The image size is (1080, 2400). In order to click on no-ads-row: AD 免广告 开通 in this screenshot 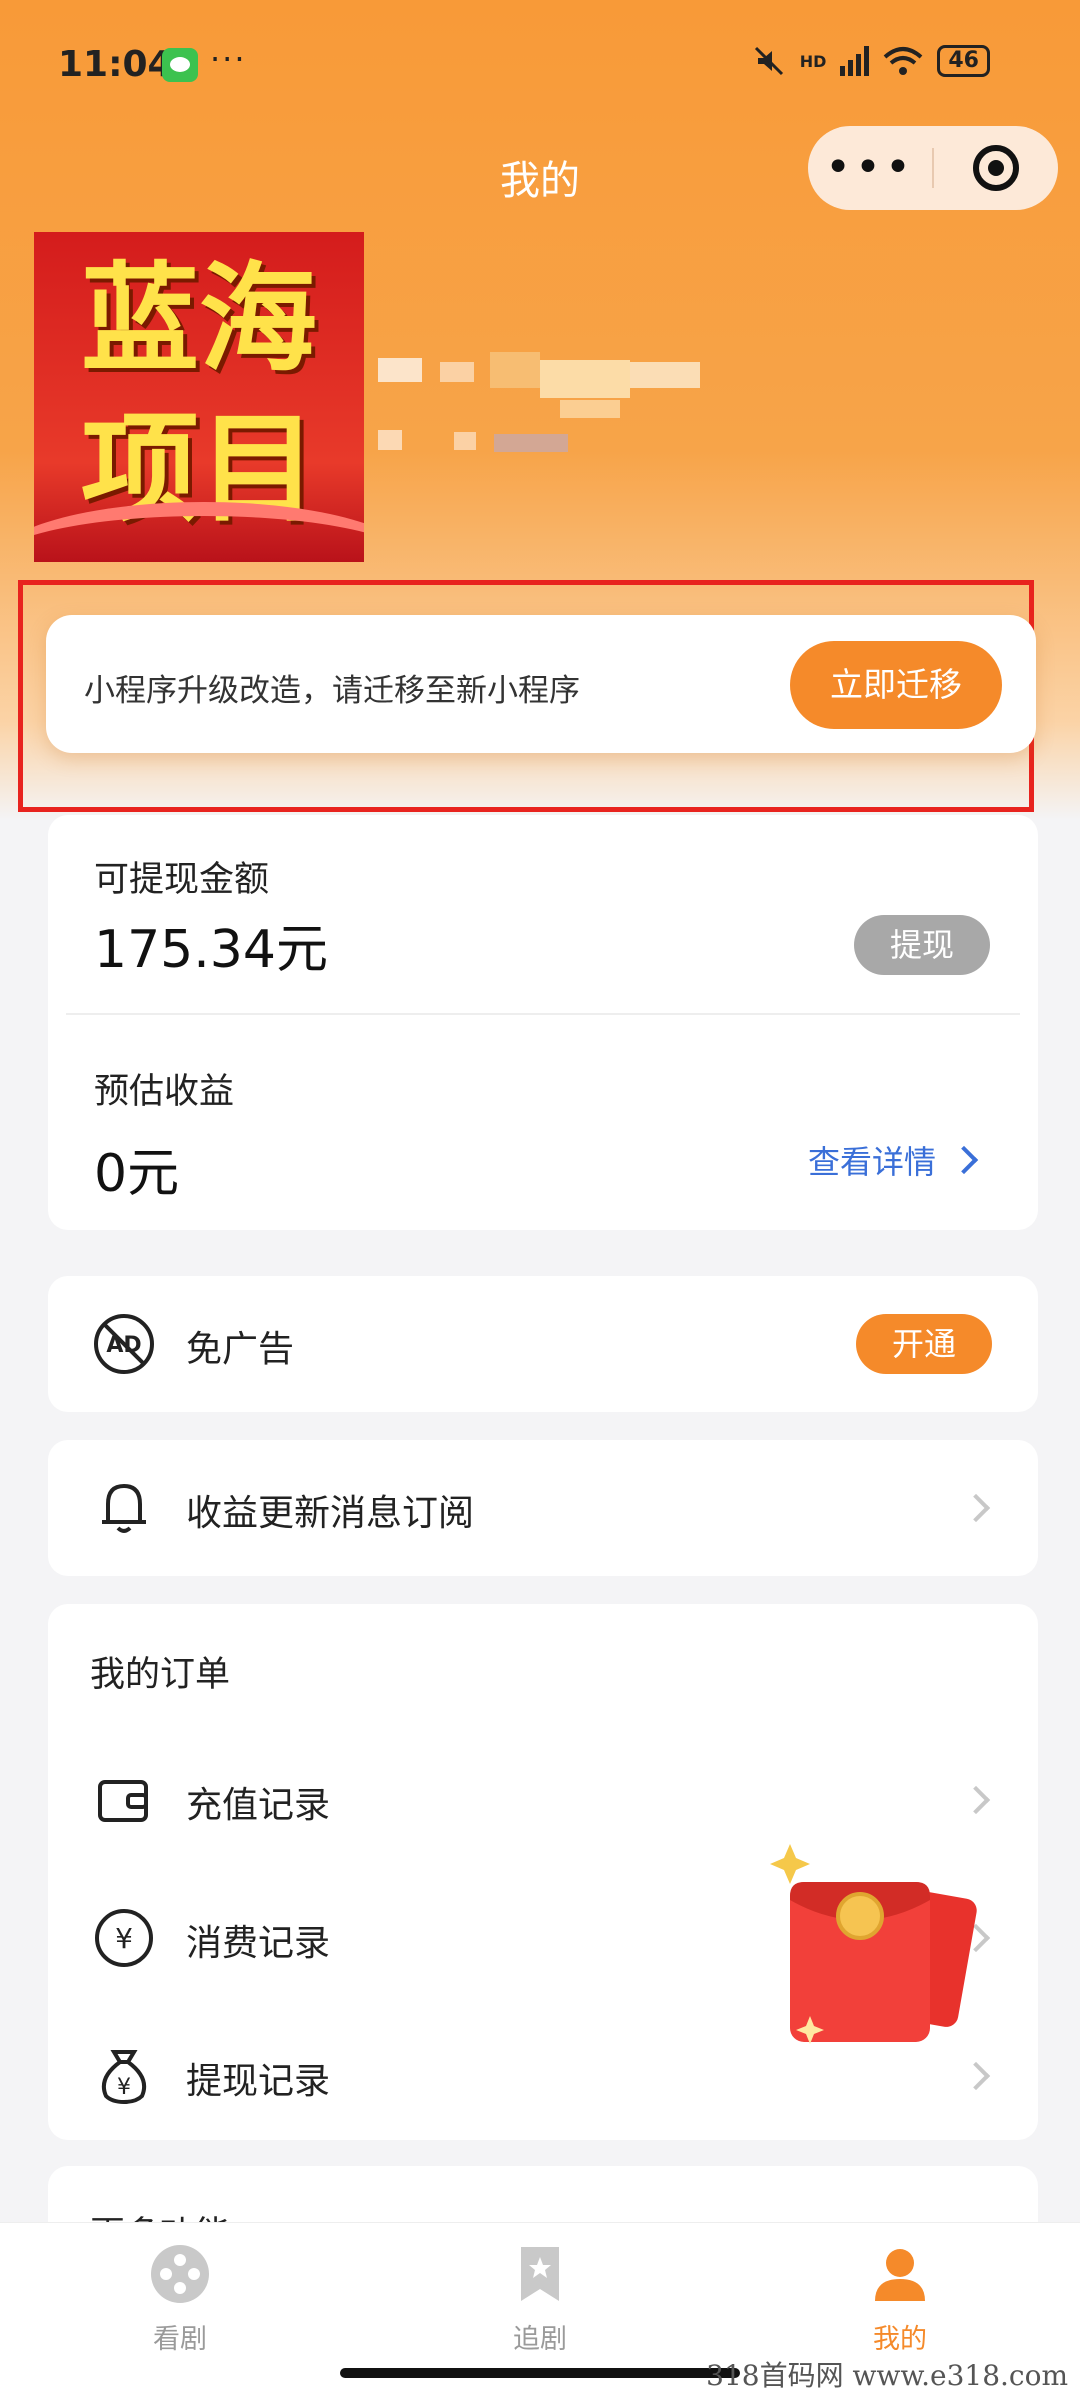, I will do `click(543, 1344)`.